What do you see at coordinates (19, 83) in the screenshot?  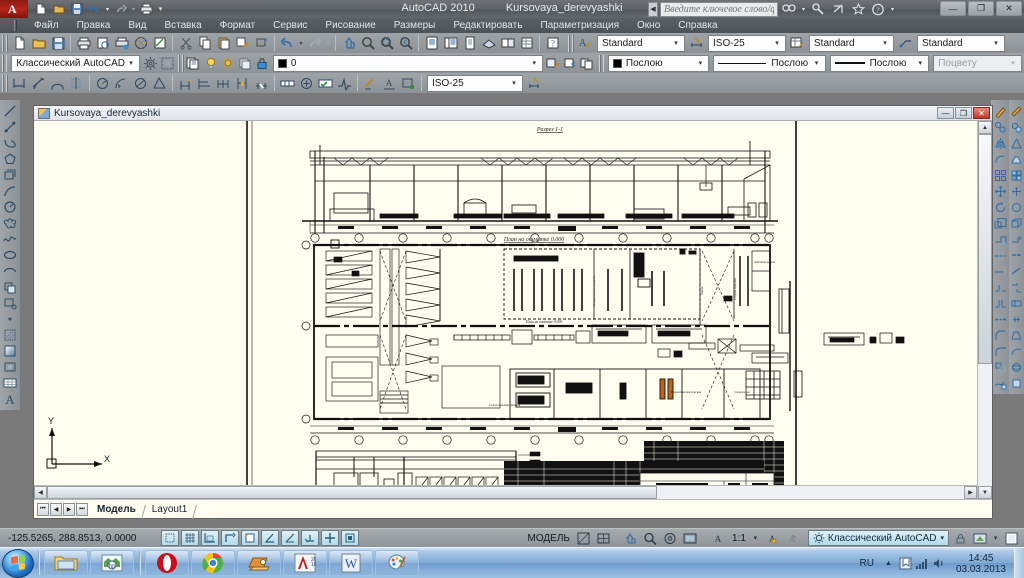 I see `linear-dim-icon` at bounding box center [19, 83].